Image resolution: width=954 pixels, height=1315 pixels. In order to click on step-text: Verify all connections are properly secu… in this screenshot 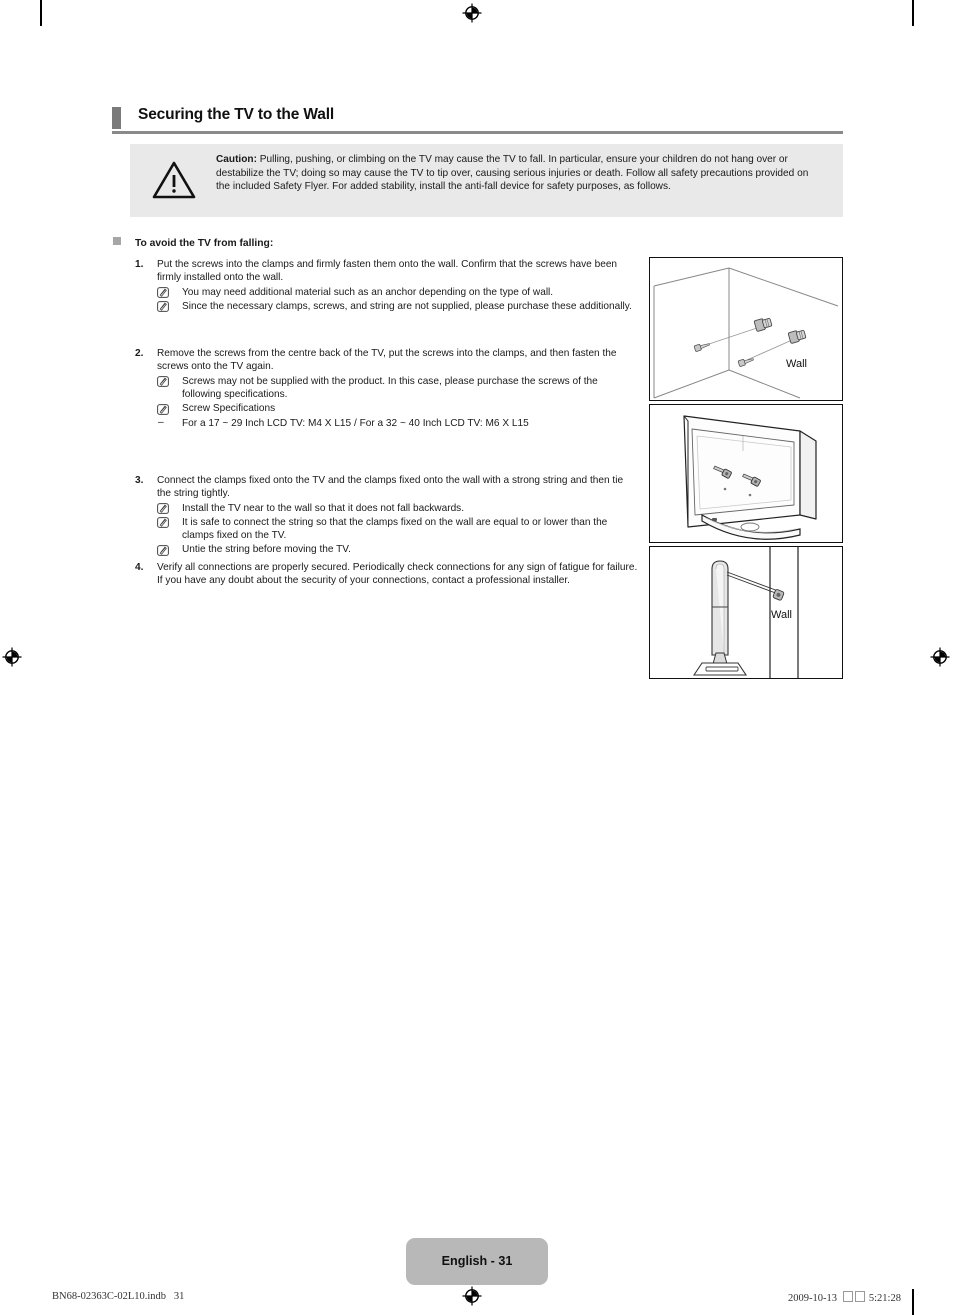, I will do `click(397, 574)`.